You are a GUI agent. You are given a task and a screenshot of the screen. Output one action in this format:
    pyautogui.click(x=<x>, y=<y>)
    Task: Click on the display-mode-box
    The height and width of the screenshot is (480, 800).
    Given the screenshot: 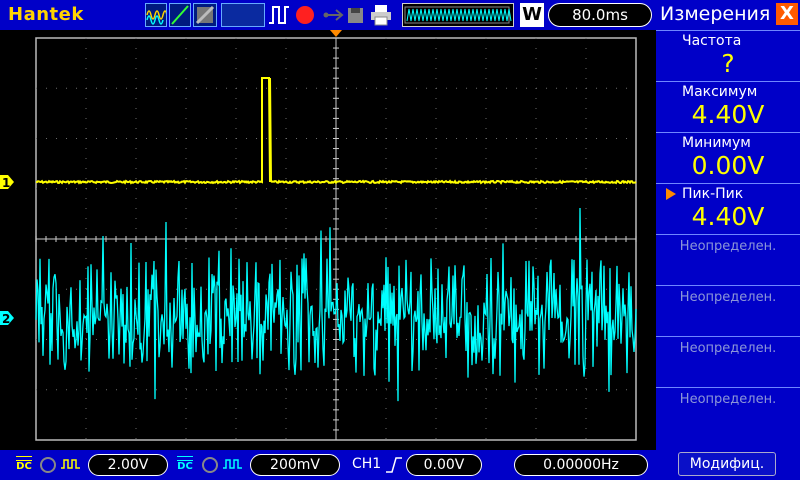 What is the action you would take?
    pyautogui.click(x=243, y=15)
    